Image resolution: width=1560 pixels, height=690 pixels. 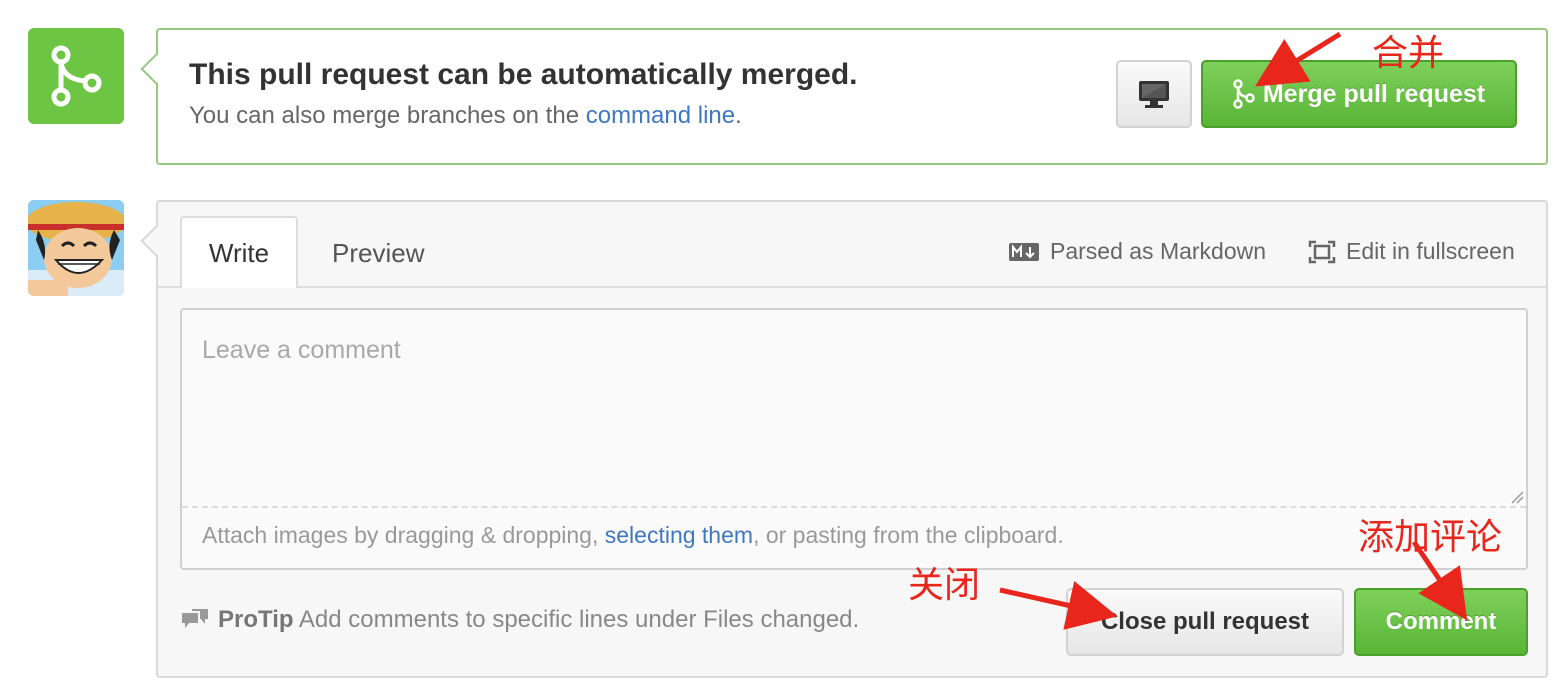 What do you see at coordinates (679, 535) in the screenshot?
I see `select-files-link: selecting them` at bounding box center [679, 535].